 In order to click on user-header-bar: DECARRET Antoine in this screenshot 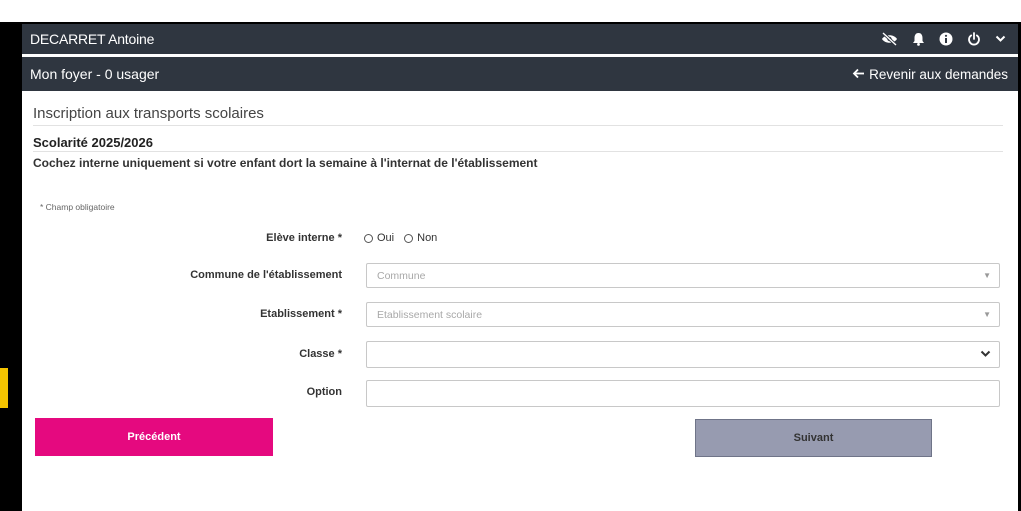, I will do `click(520, 39)`.